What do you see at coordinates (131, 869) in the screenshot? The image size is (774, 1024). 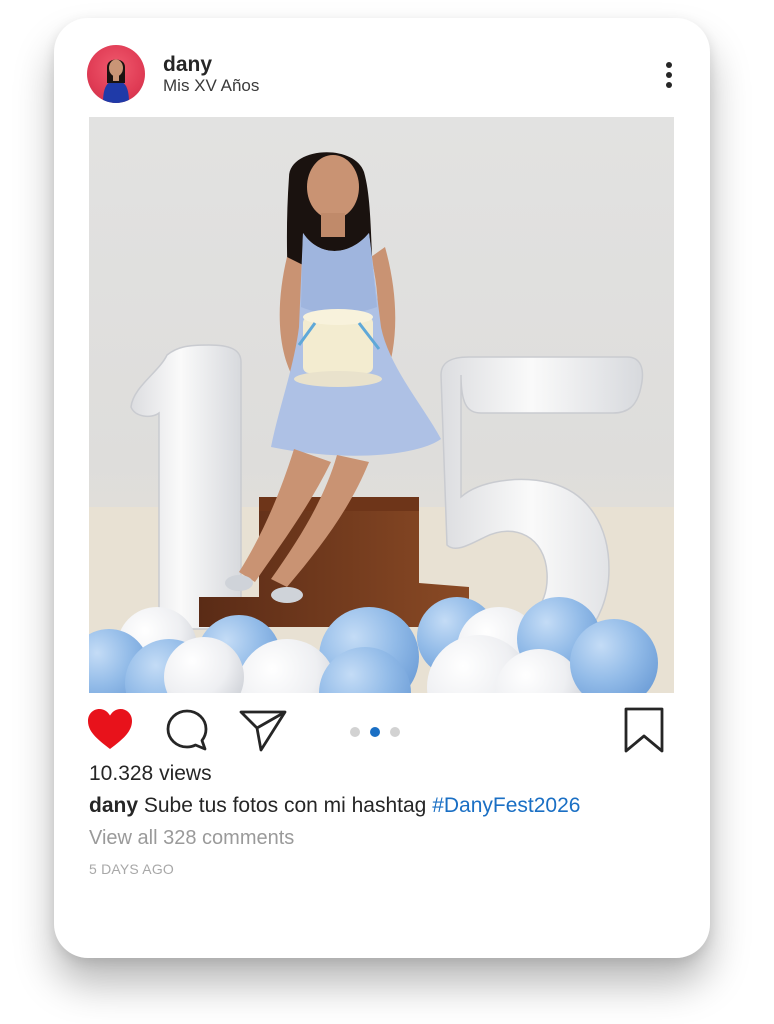 I see `post-timestamp: 5 DAYS AGO` at bounding box center [131, 869].